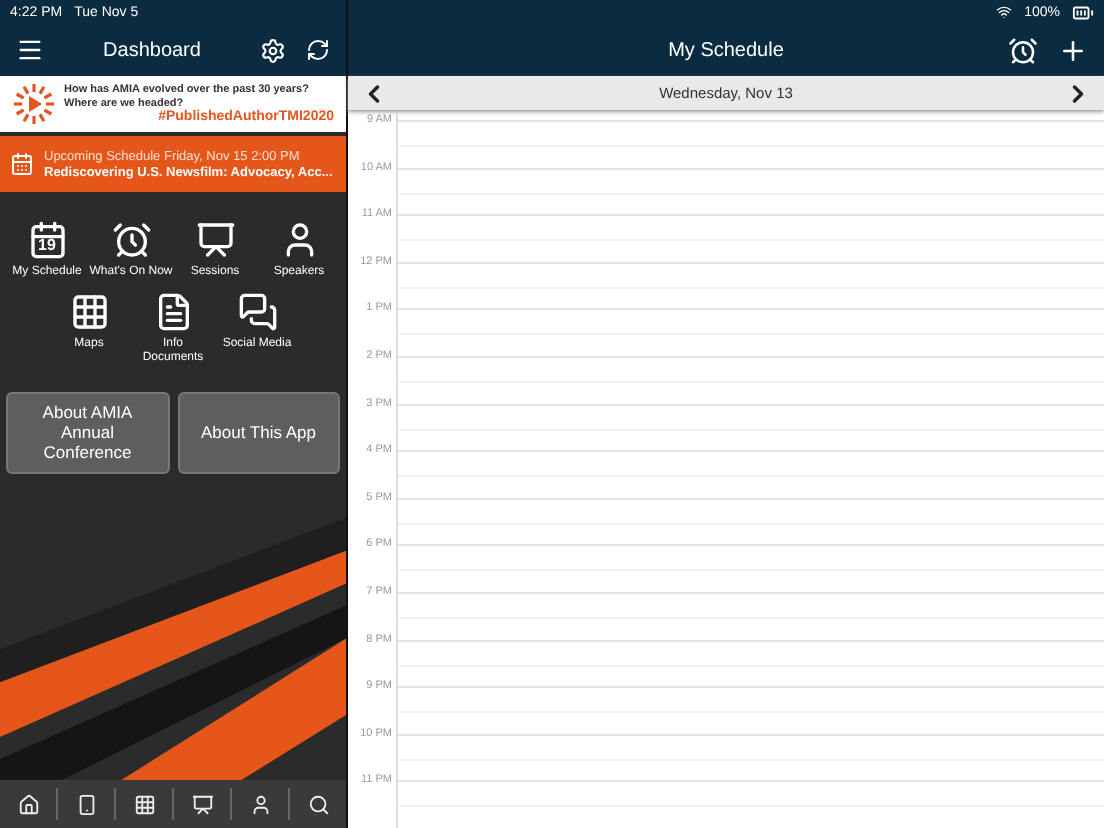 This screenshot has height=828, width=1104. Describe the element at coordinates (273, 50) in the screenshot. I see `settings-icon` at that location.